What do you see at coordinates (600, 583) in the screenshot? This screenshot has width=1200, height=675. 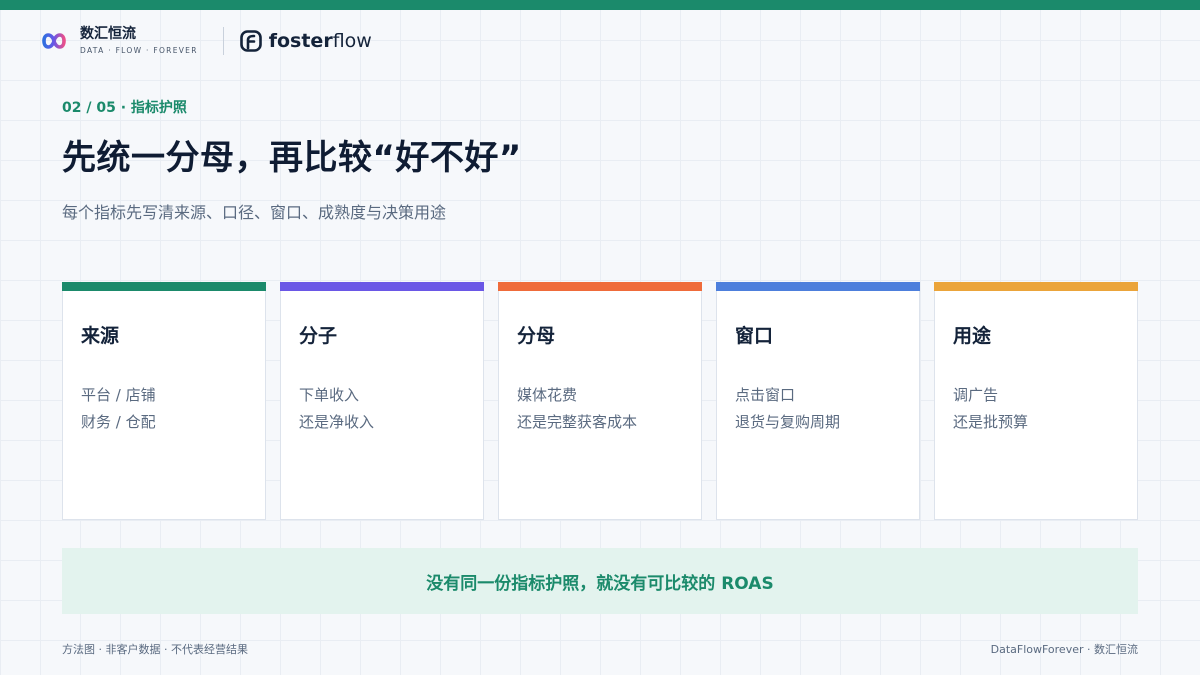 I see `callout-text: 没有同一份指标护照，就没有可比较的 ROAS` at bounding box center [600, 583].